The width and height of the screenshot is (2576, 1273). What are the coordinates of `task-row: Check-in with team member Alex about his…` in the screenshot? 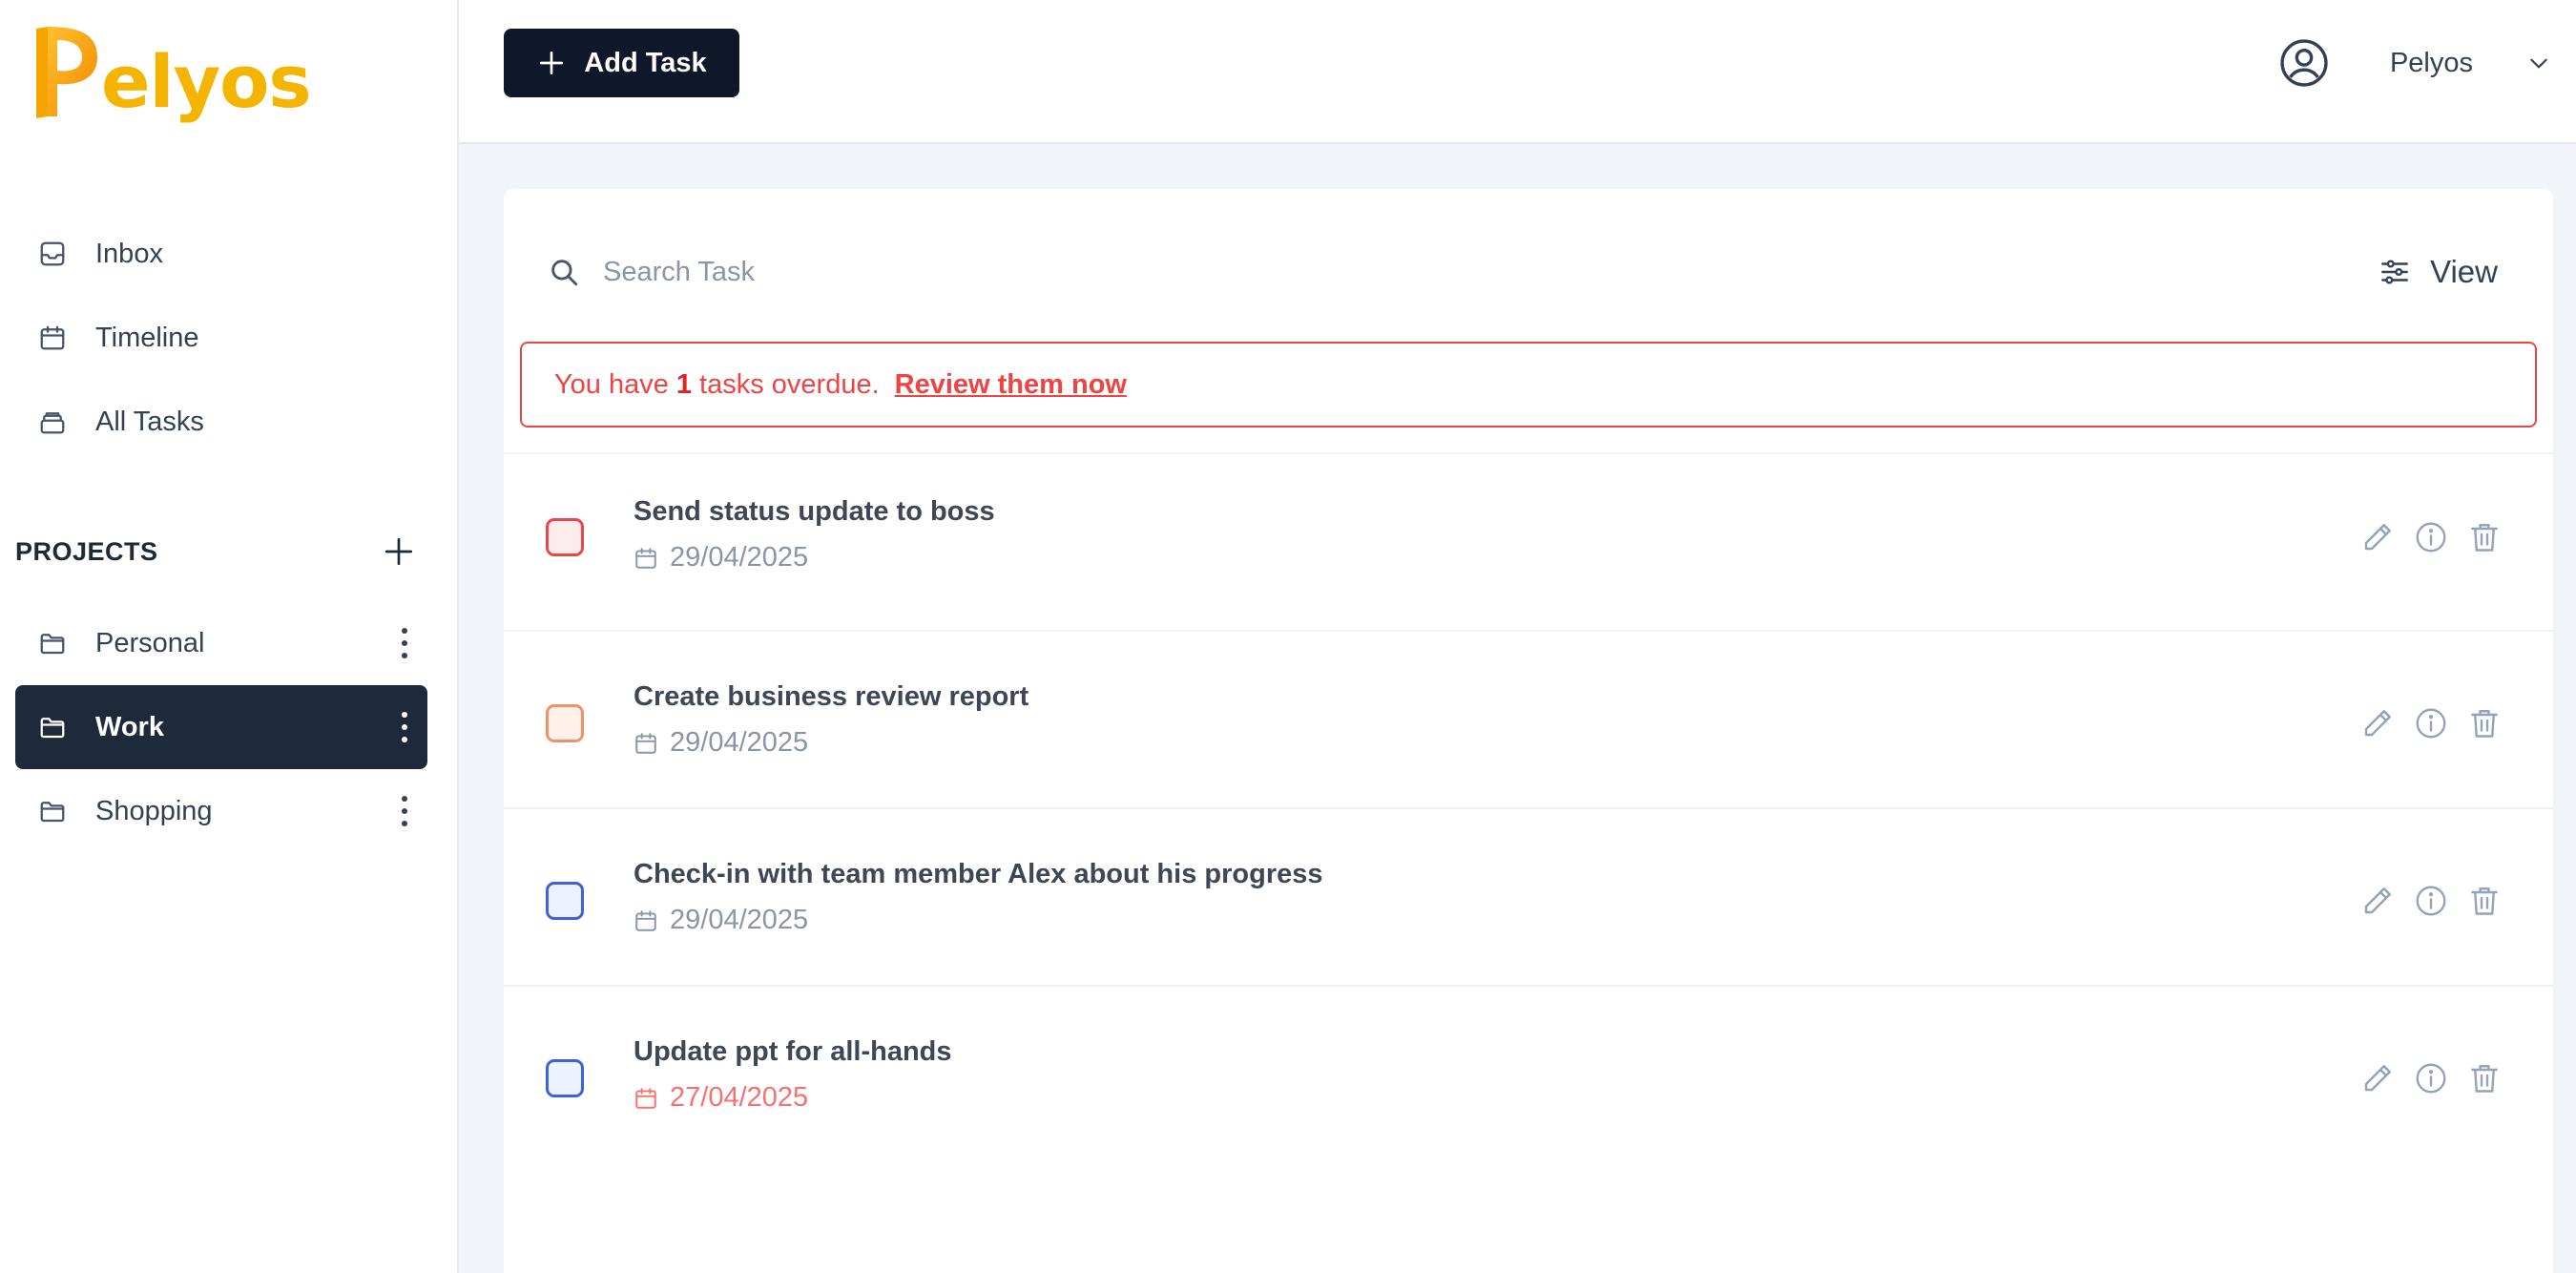 It's located at (1528, 896).